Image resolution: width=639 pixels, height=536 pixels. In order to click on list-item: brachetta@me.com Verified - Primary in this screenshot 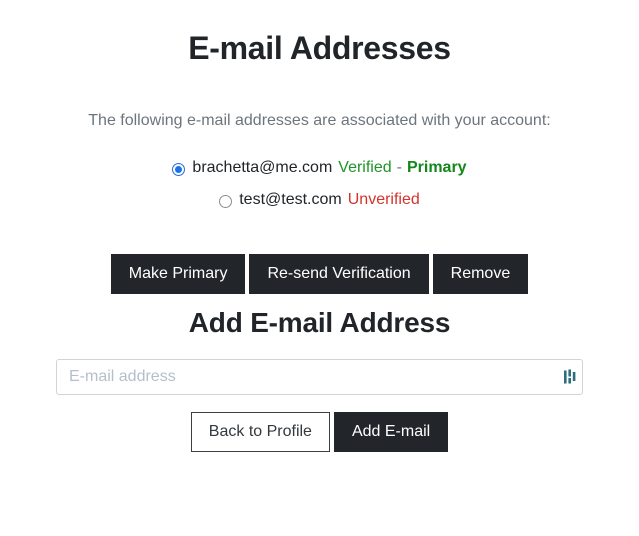, I will do `click(319, 168)`.